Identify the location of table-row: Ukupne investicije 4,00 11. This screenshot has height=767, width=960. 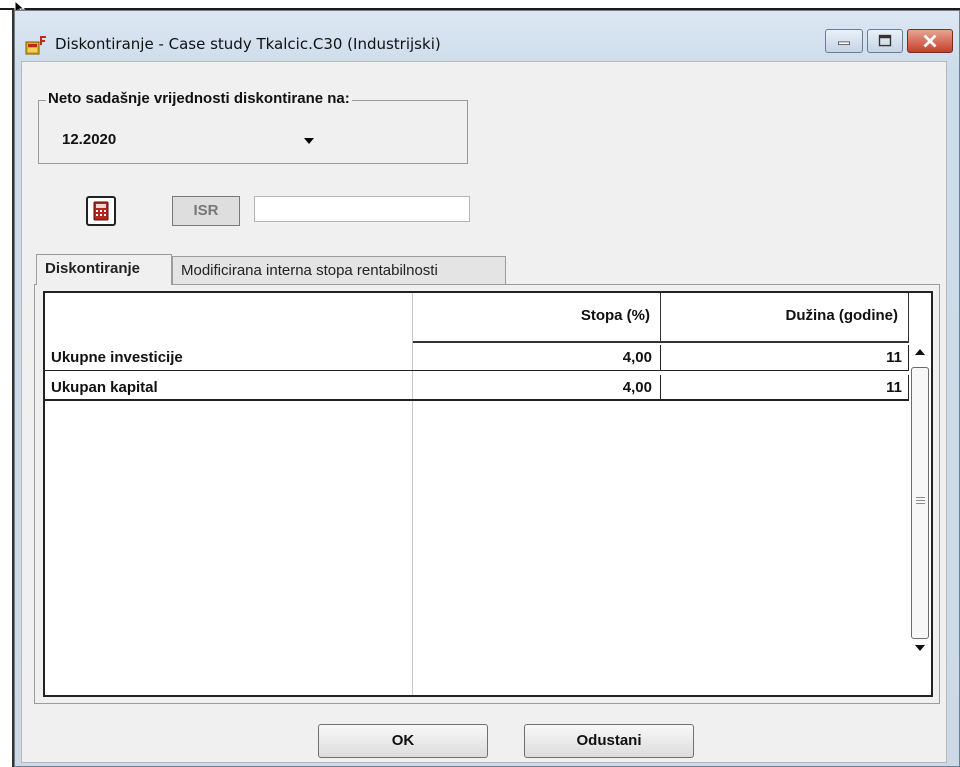
(477, 358).